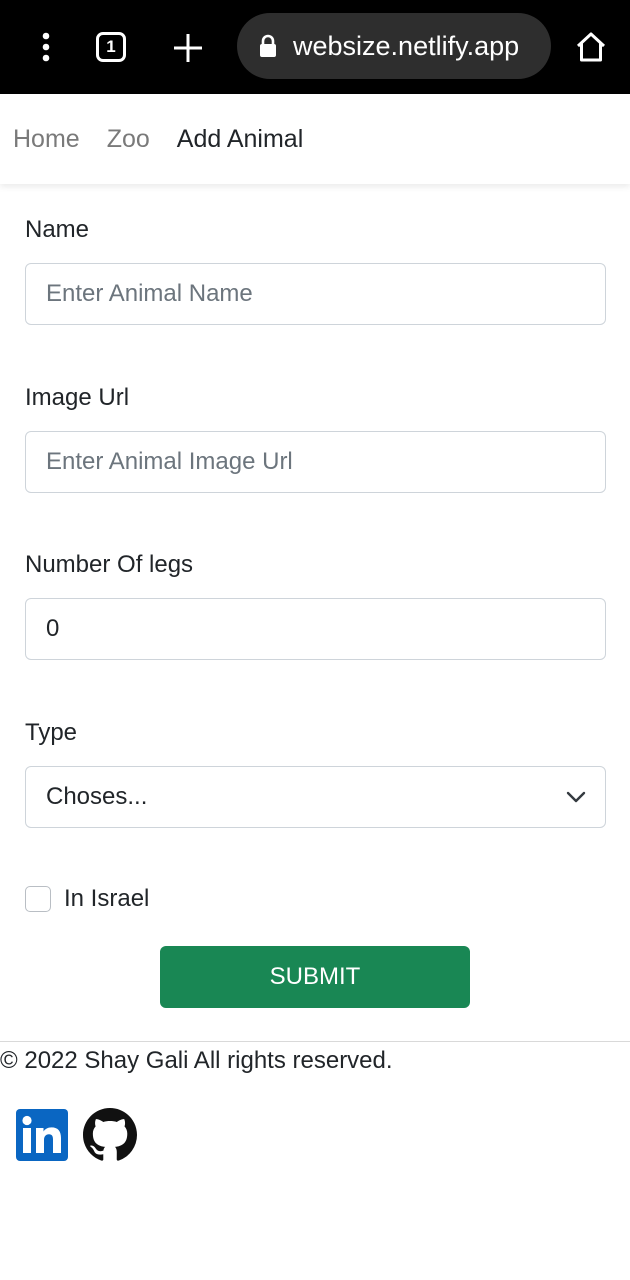  What do you see at coordinates (188, 48) in the screenshot?
I see `plus-icon` at bounding box center [188, 48].